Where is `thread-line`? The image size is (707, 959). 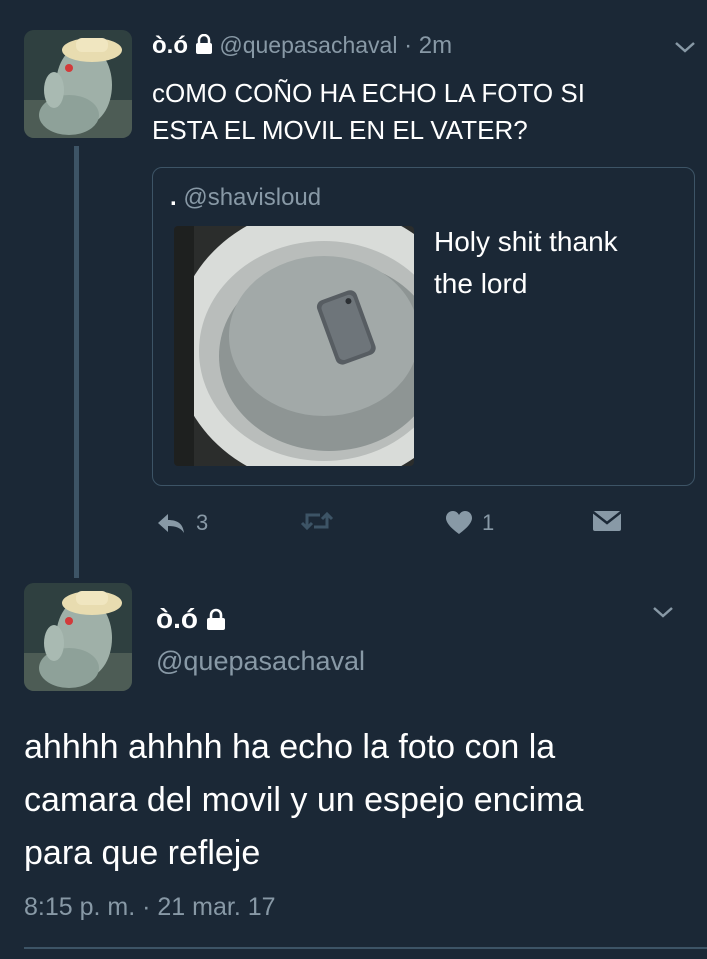 thread-line is located at coordinates (76, 362).